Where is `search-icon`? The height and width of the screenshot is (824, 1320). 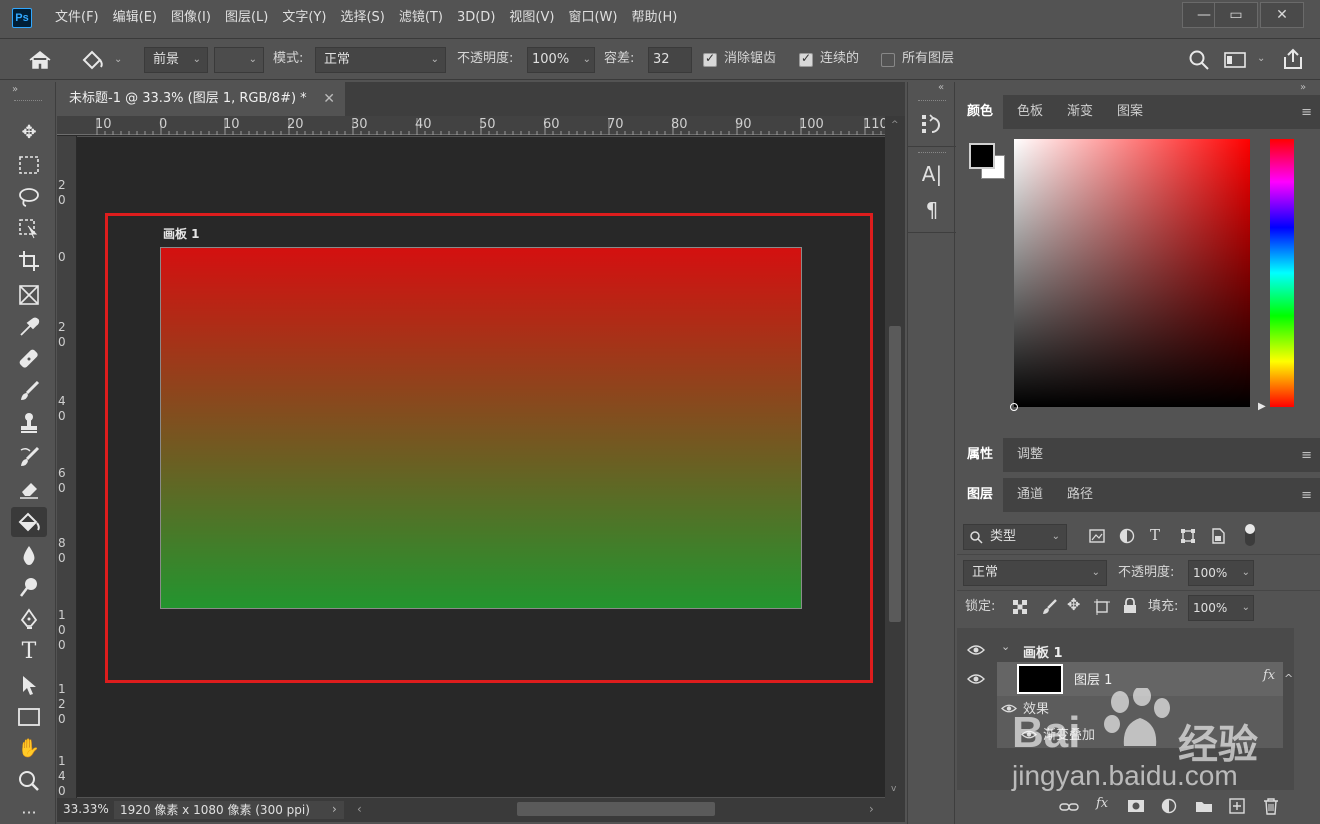 search-icon is located at coordinates (1199, 60).